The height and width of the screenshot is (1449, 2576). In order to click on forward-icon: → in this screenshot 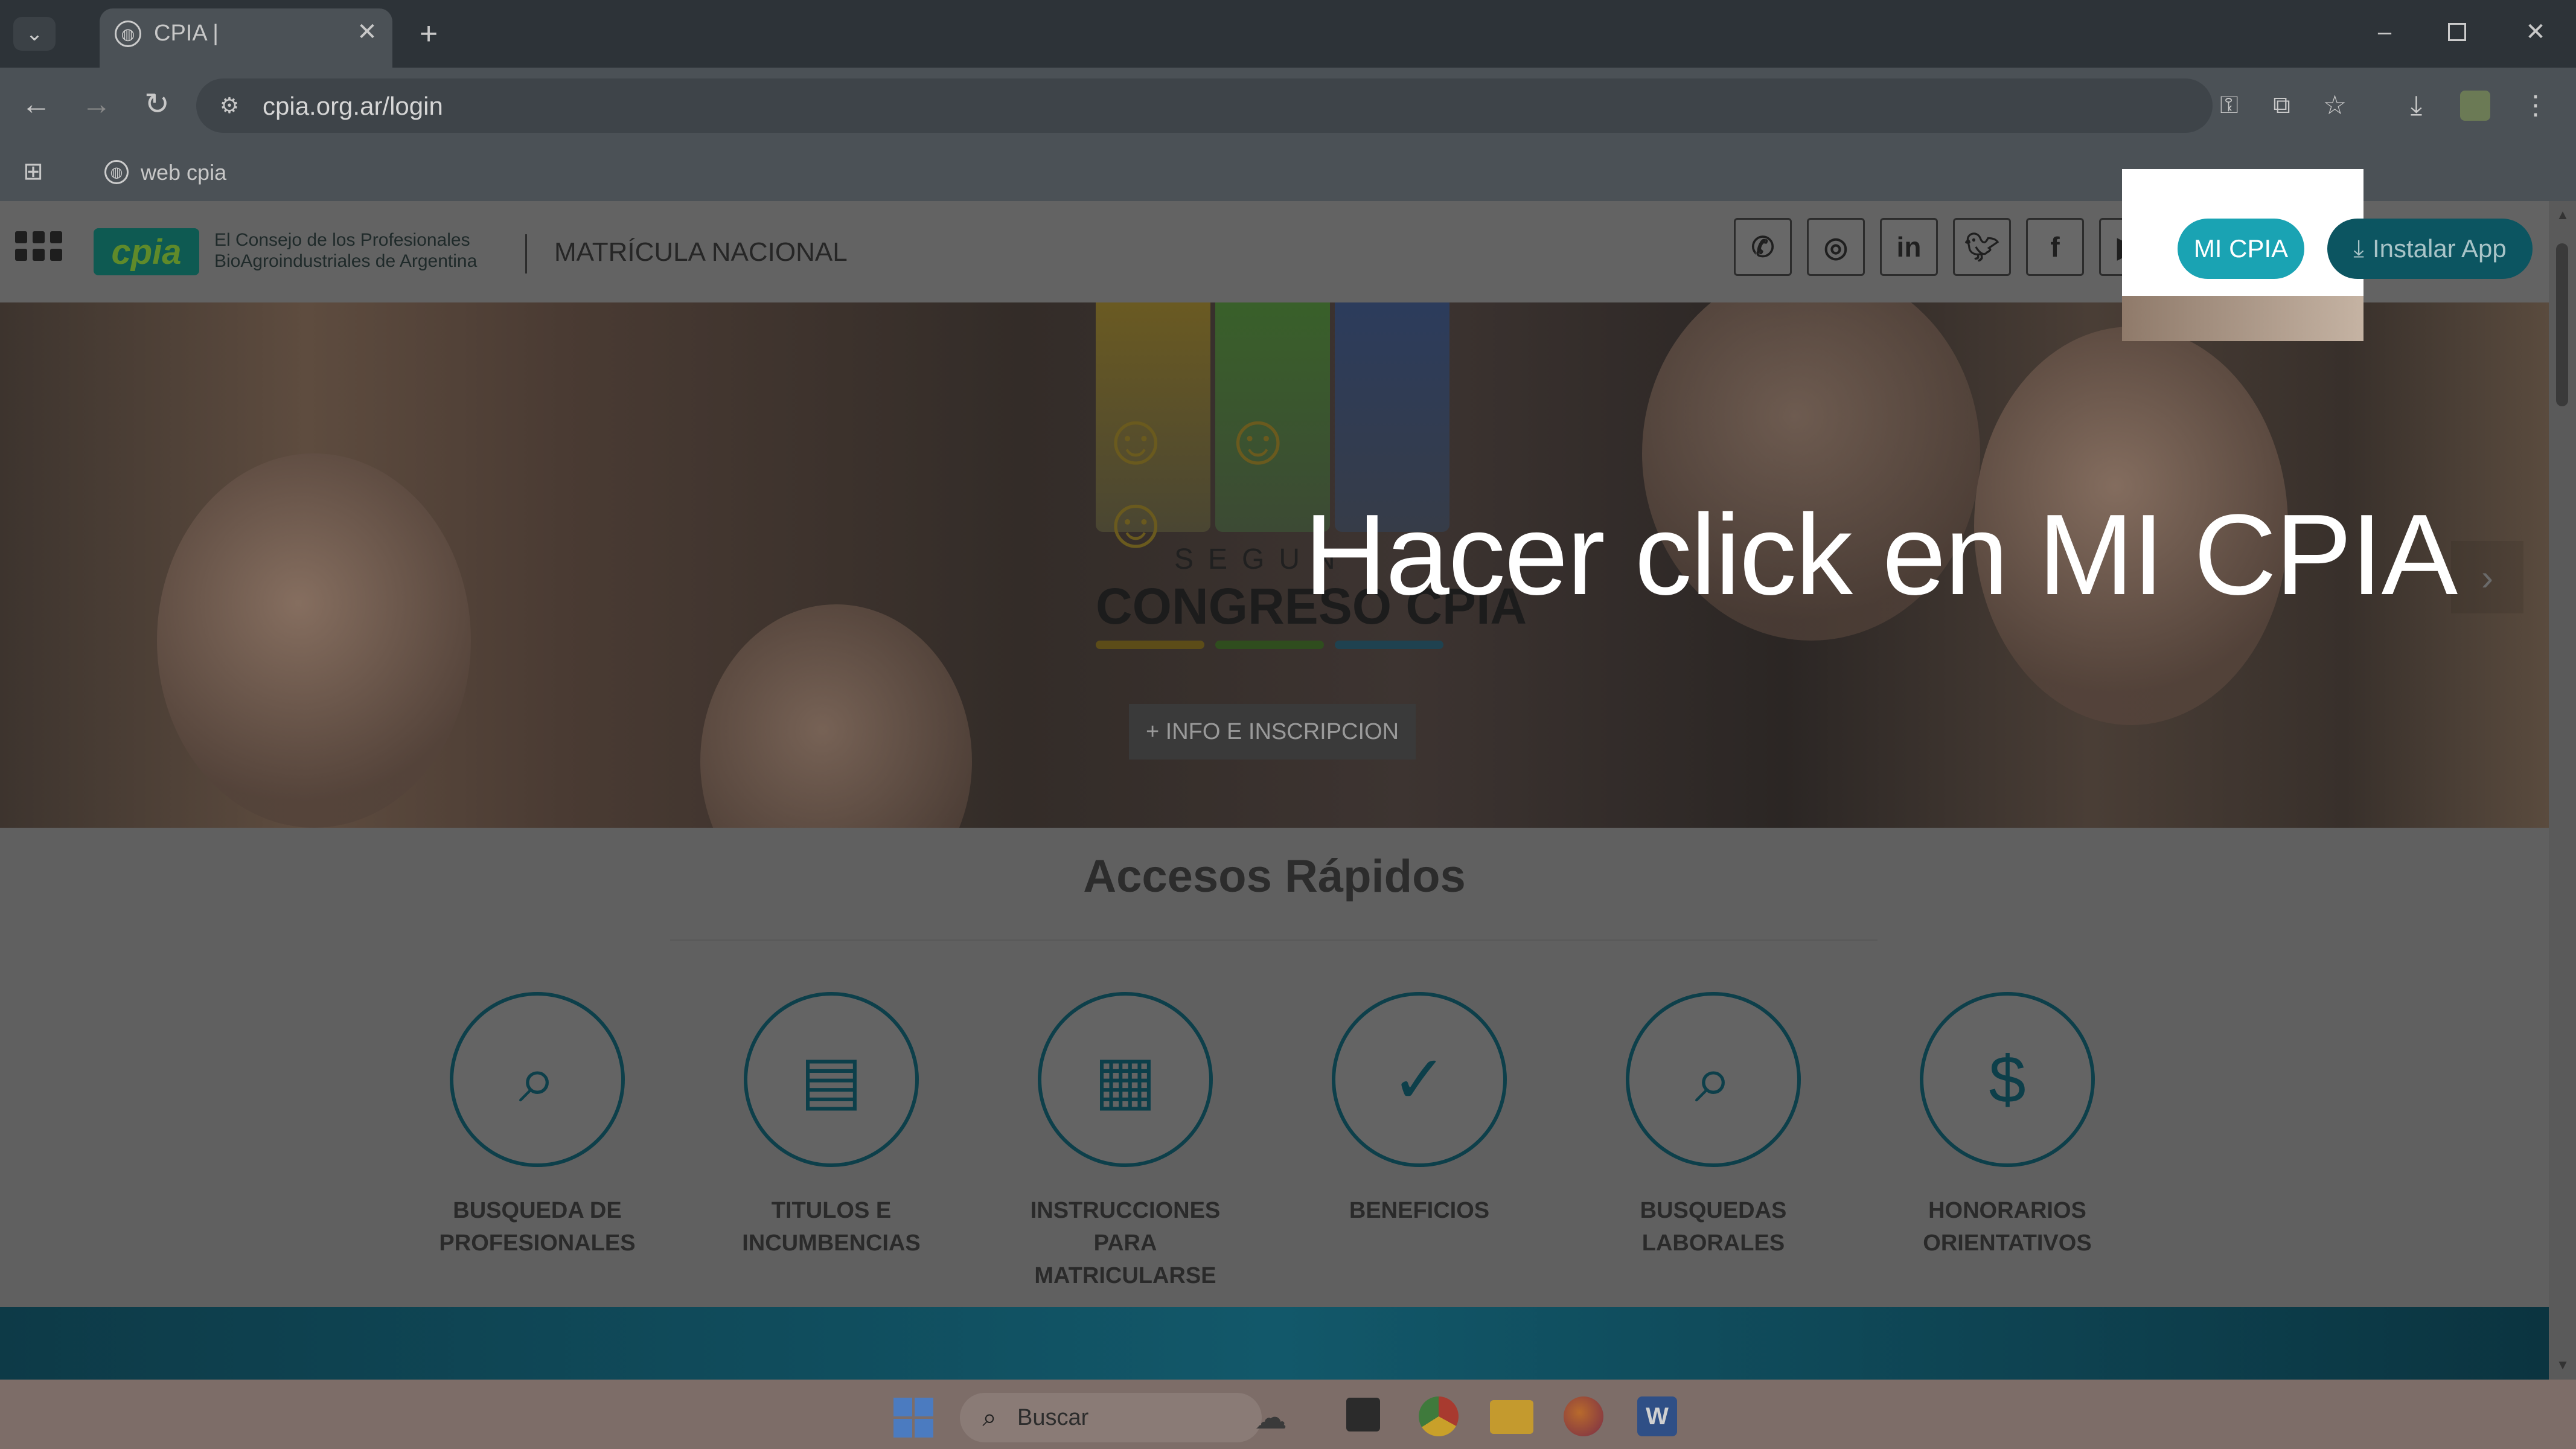, I will do `click(97, 104)`.